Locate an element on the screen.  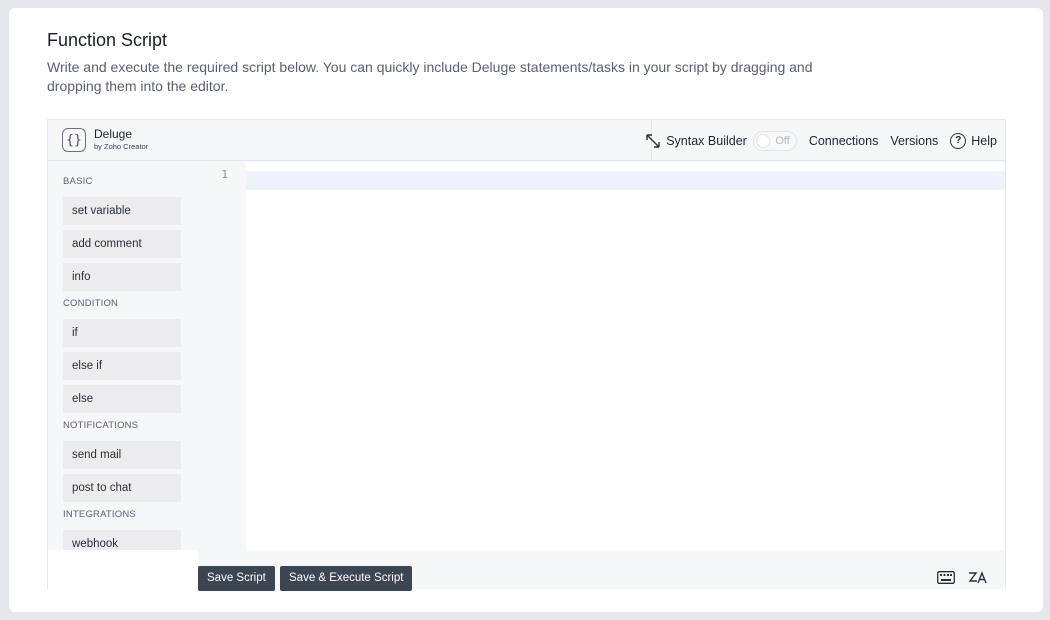
keyboard-icon is located at coordinates (946, 577).